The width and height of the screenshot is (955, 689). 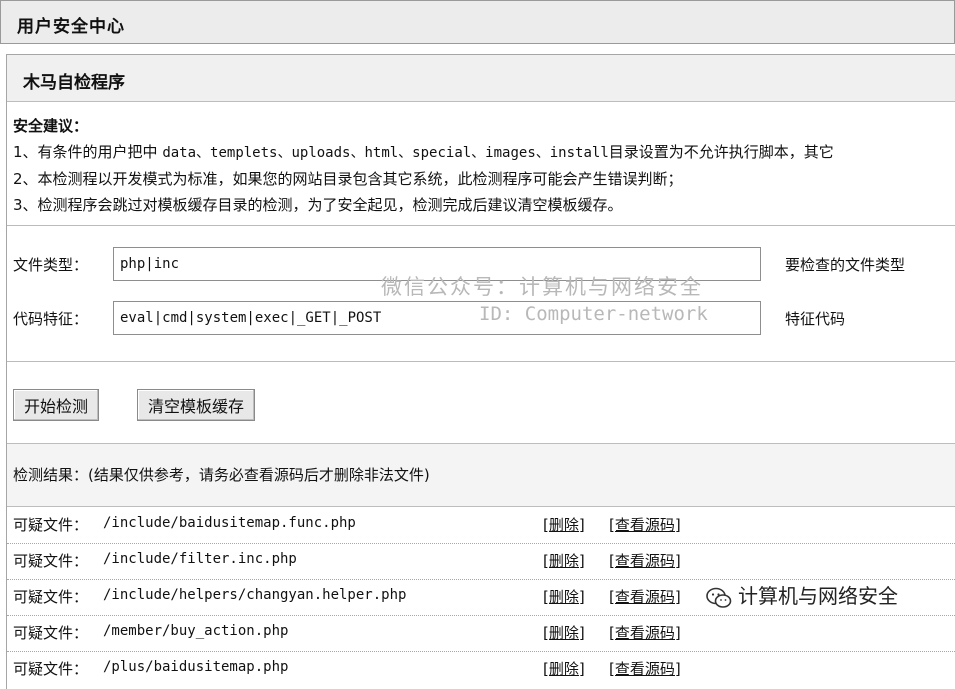 I want to click on advice-line-1-suffix: 目录设置为不允许执行脚本，其它, so click(x=721, y=152).